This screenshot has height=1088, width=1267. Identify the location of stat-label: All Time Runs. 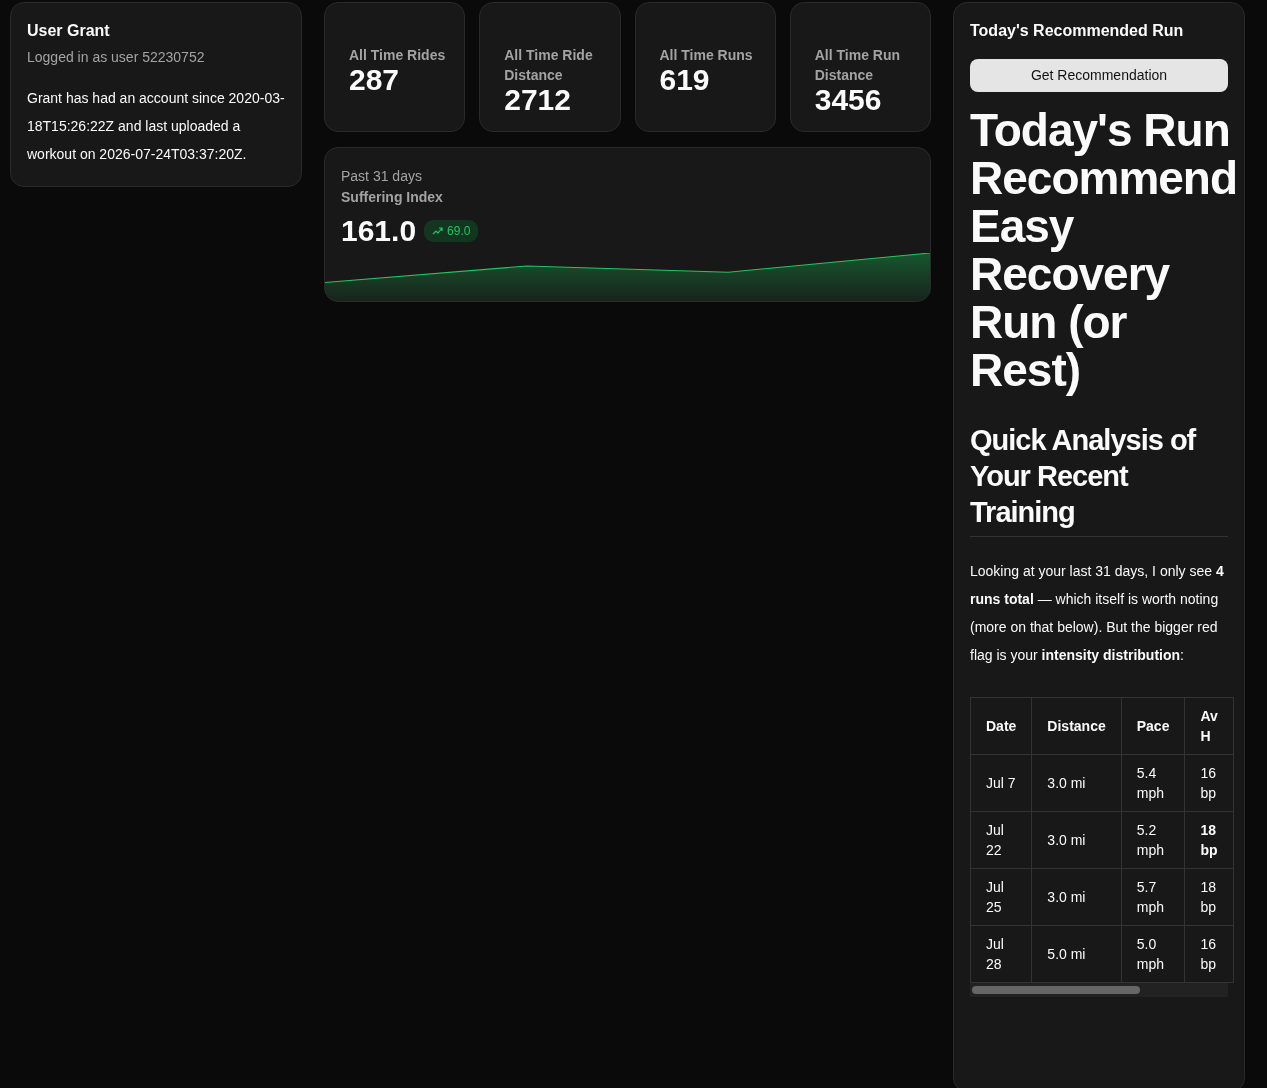
(706, 55).